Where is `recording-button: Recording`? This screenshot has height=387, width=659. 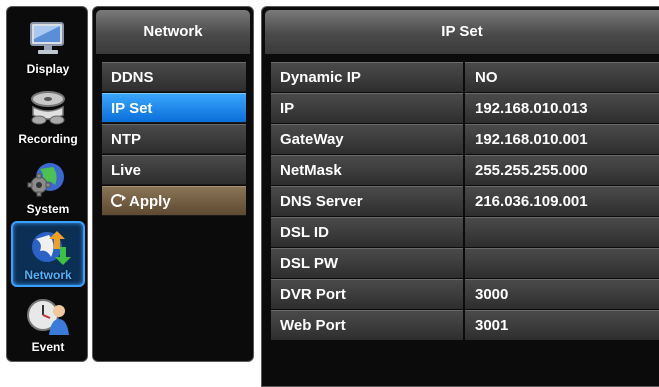
recording-button: Recording is located at coordinates (48, 116).